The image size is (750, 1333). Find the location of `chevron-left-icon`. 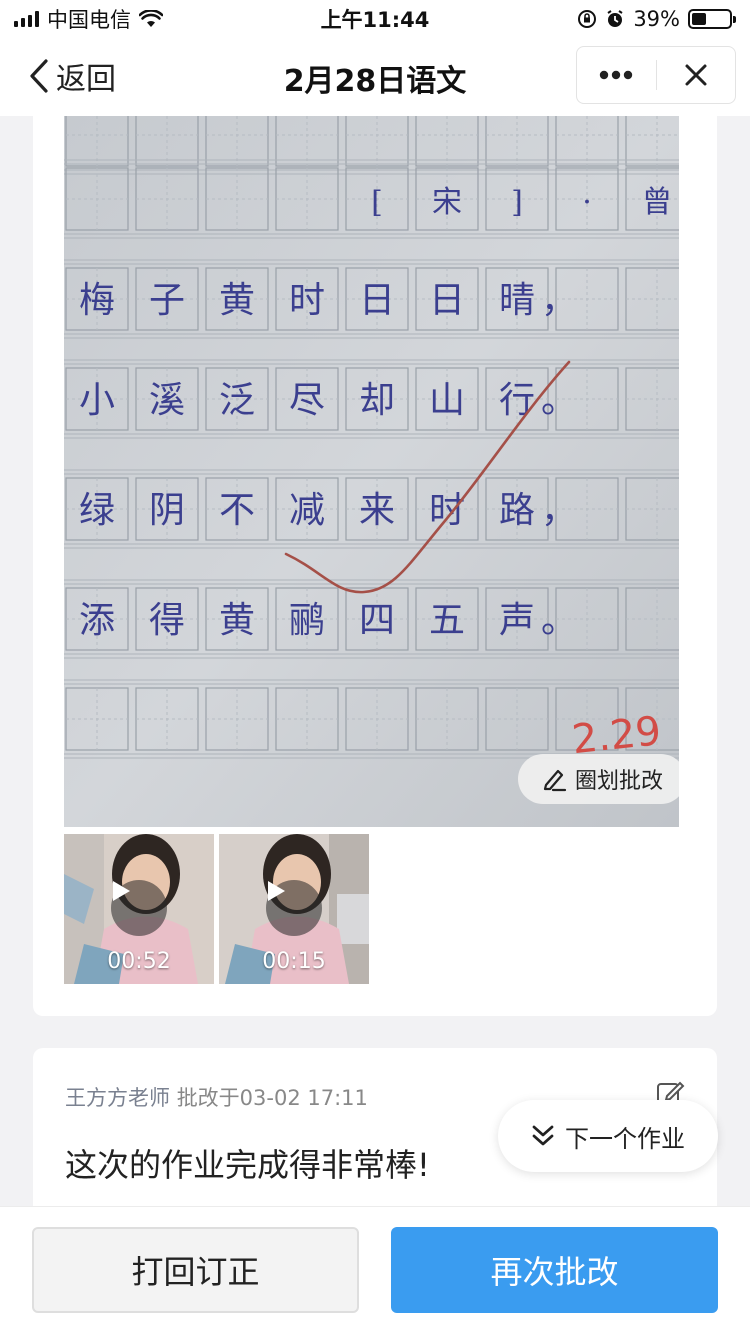

chevron-left-icon is located at coordinates (39, 76).